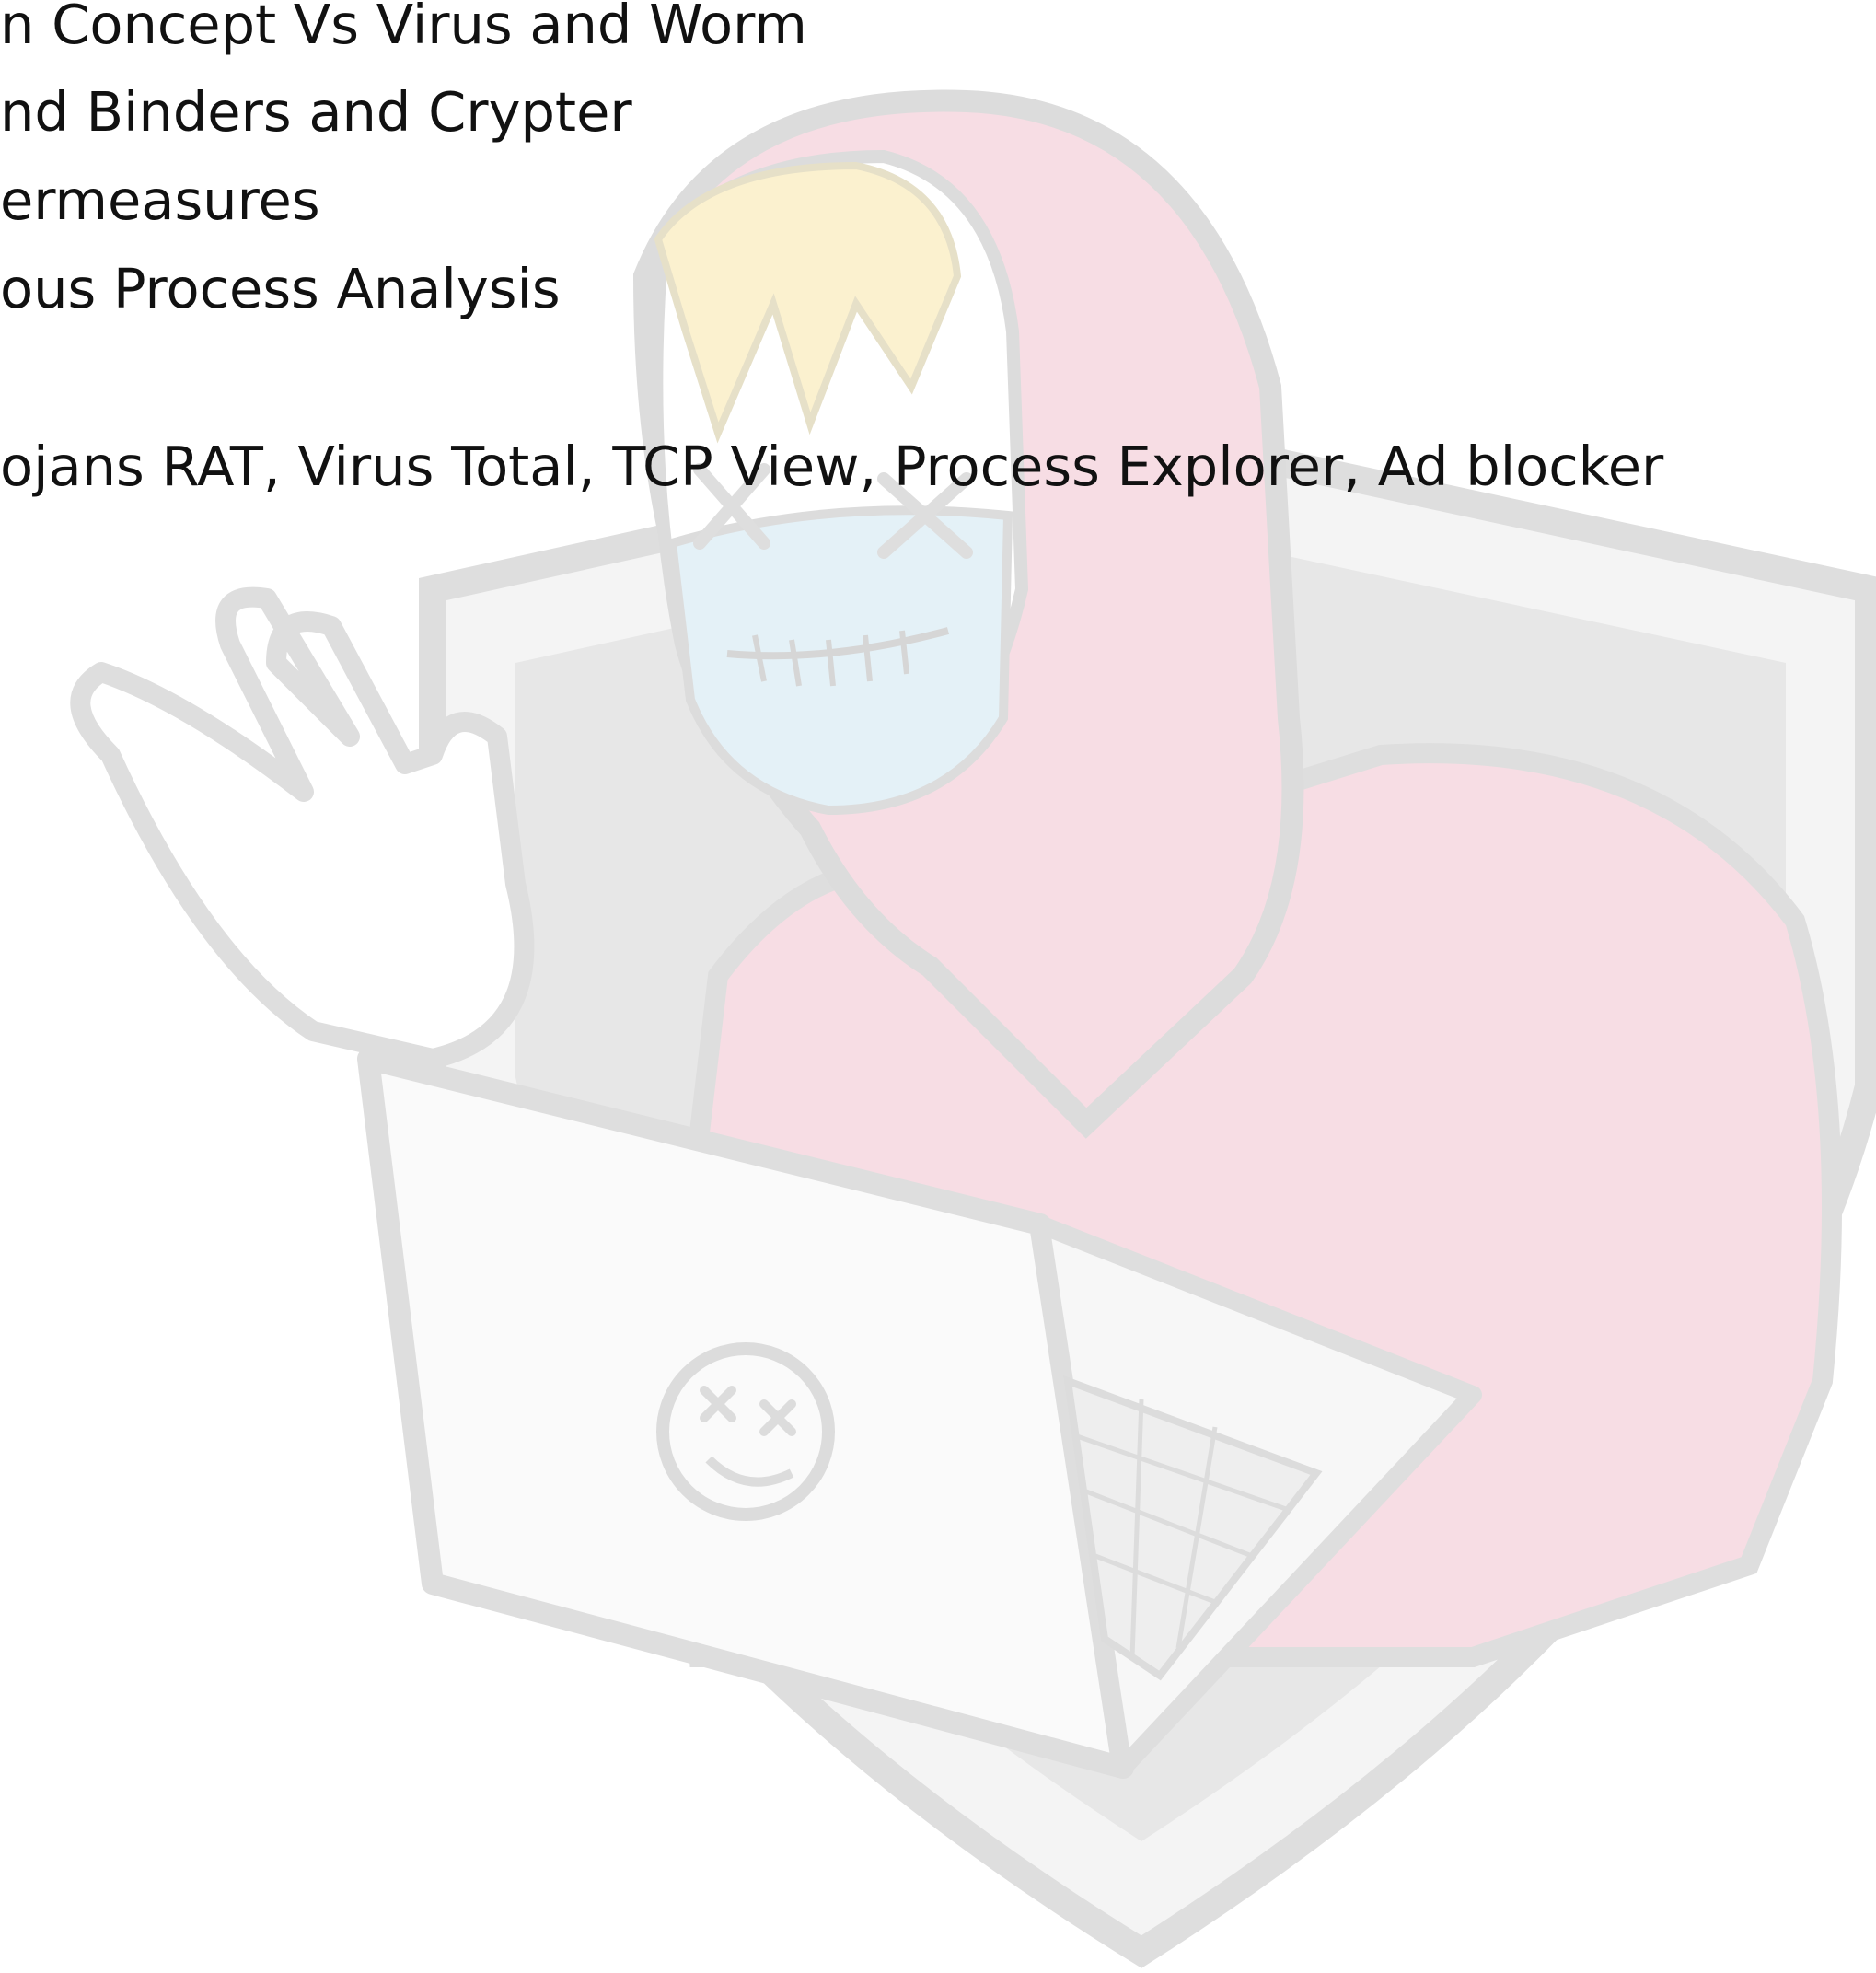  I want to click on topic-line: ermeasures, so click(160, 200).